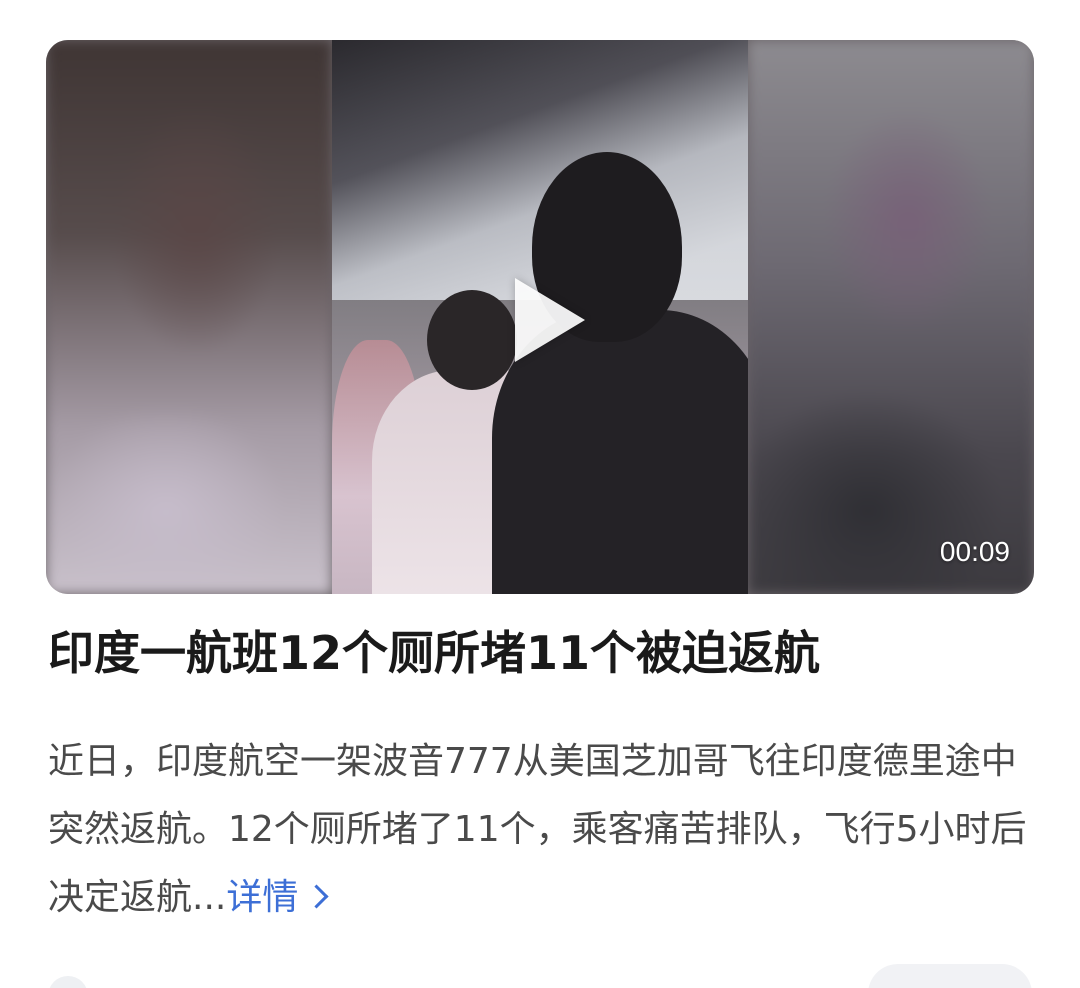  Describe the element at coordinates (974, 551) in the screenshot. I see `video-duration: 00:09` at that location.